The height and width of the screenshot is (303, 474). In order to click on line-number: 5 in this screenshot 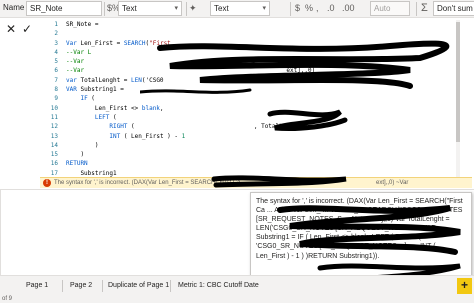, I will do `click(56, 62)`.